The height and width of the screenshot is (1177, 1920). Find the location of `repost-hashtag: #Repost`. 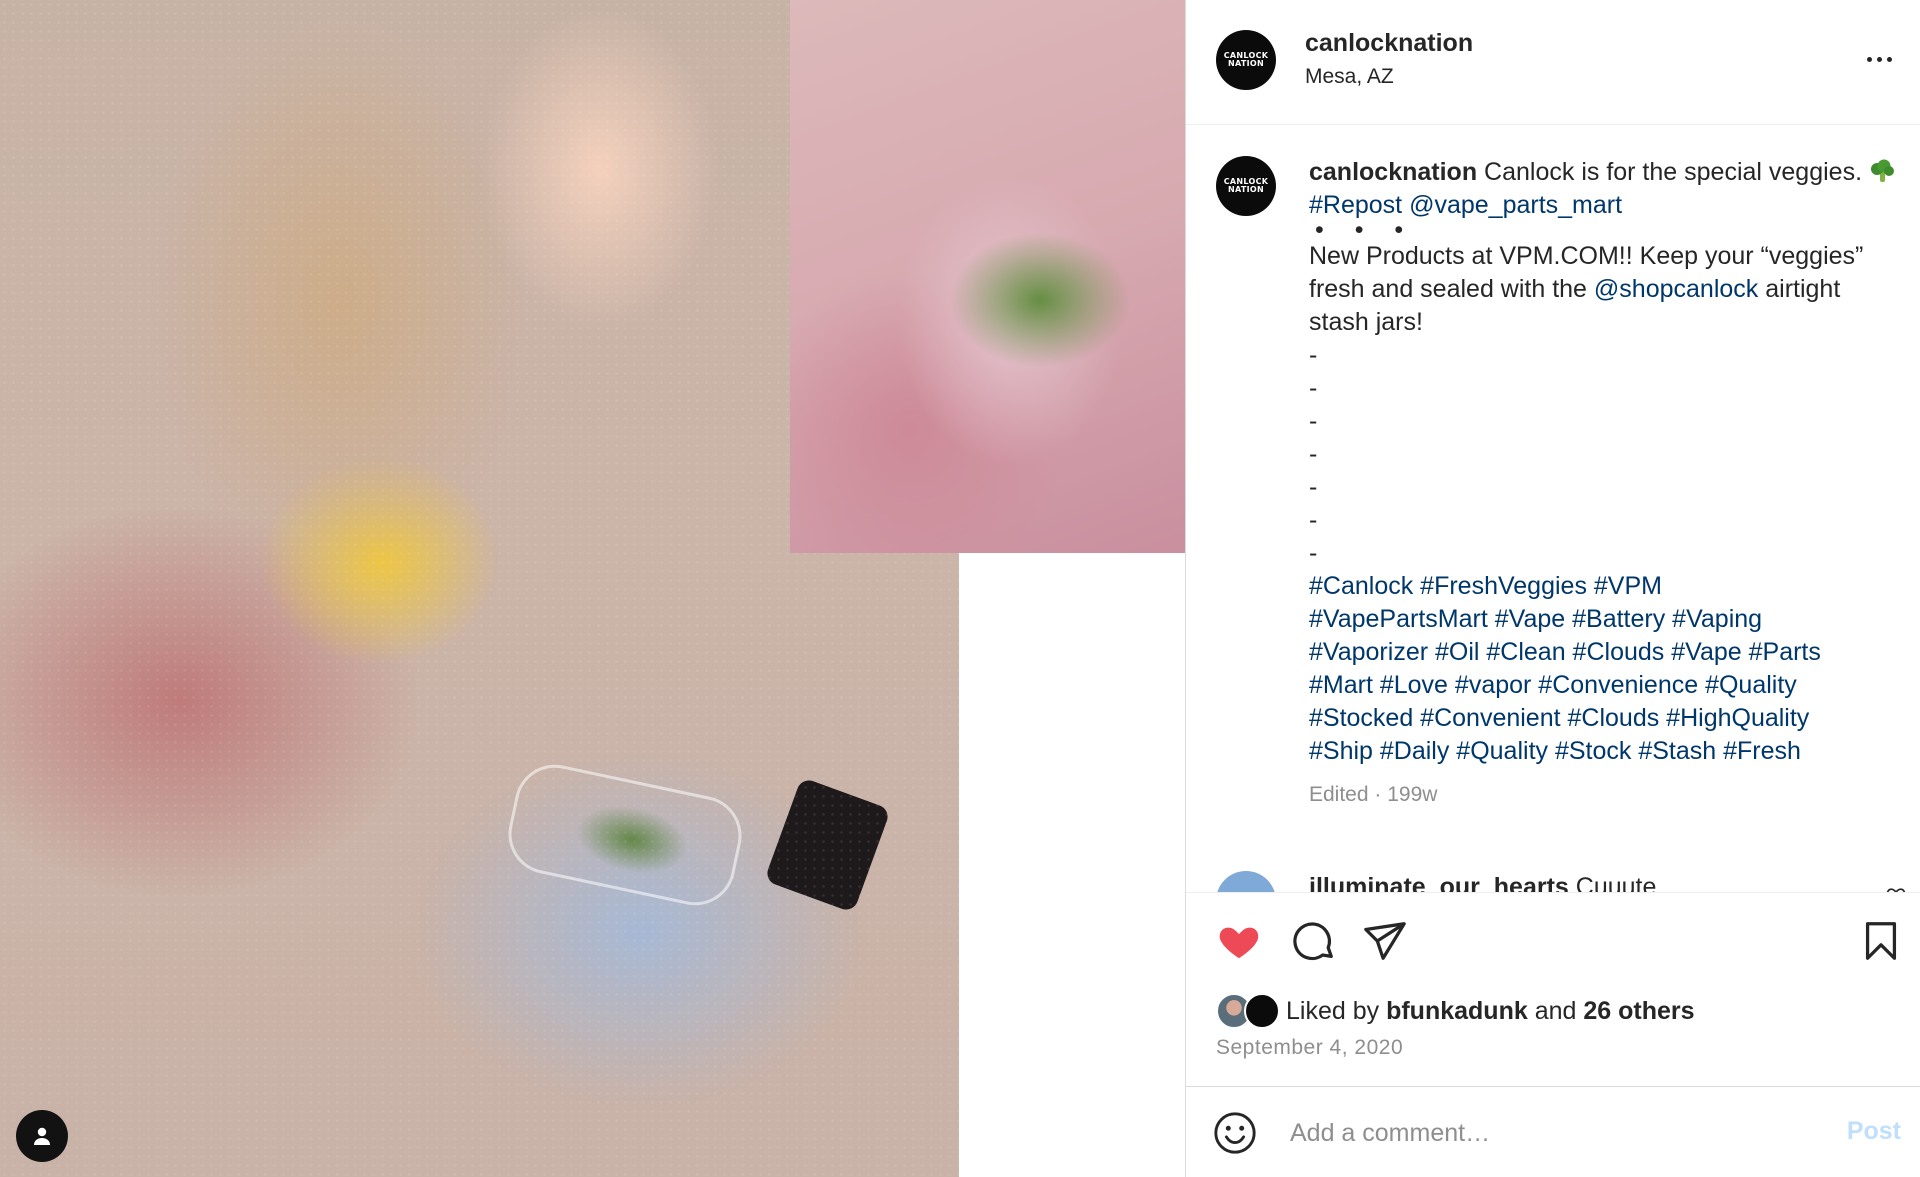

repost-hashtag: #Repost is located at coordinates (1355, 205).